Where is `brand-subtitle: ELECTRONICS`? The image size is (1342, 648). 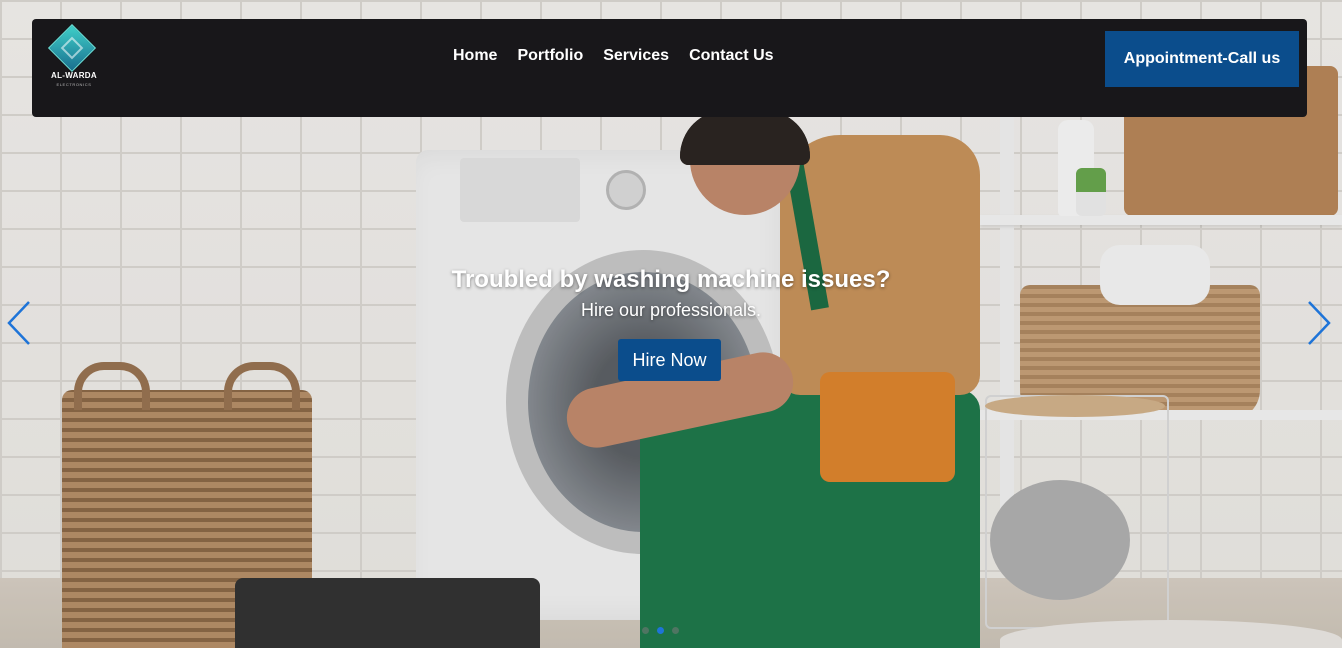 brand-subtitle: ELECTRONICS is located at coordinates (74, 84).